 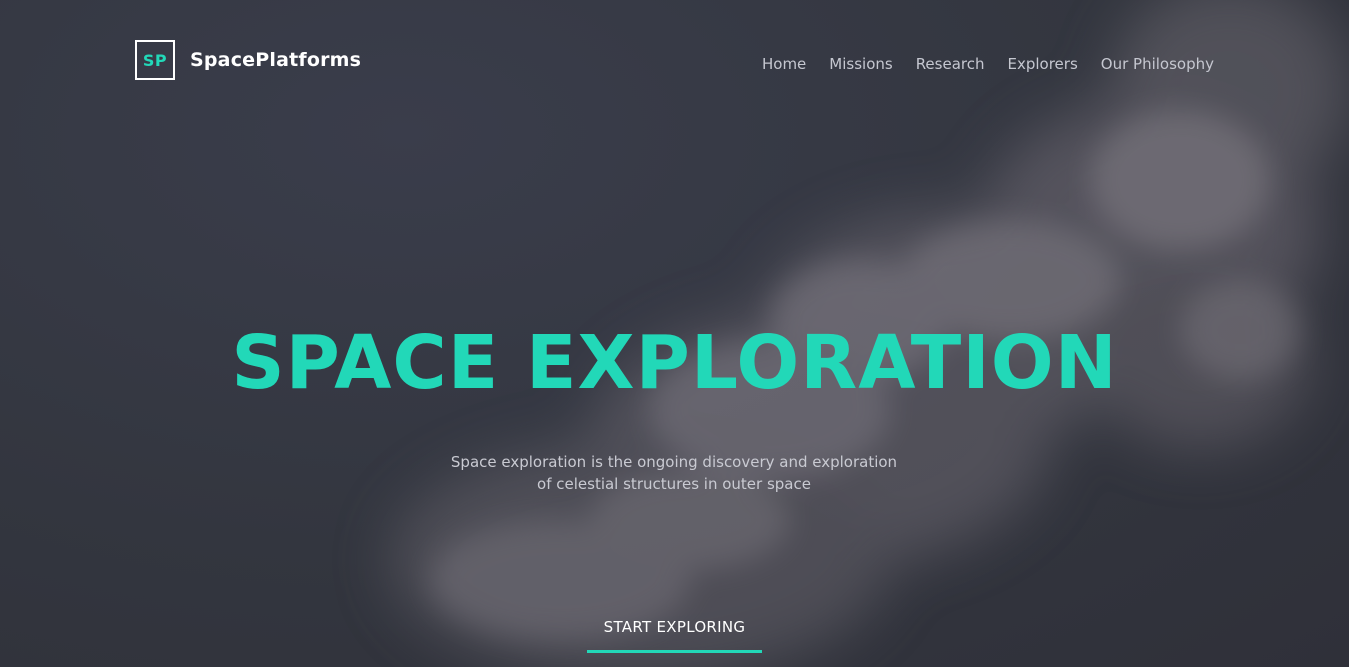 What do you see at coordinates (674, 484) in the screenshot?
I see `hero-subtitle-line-2: of celestial structures in outer space` at bounding box center [674, 484].